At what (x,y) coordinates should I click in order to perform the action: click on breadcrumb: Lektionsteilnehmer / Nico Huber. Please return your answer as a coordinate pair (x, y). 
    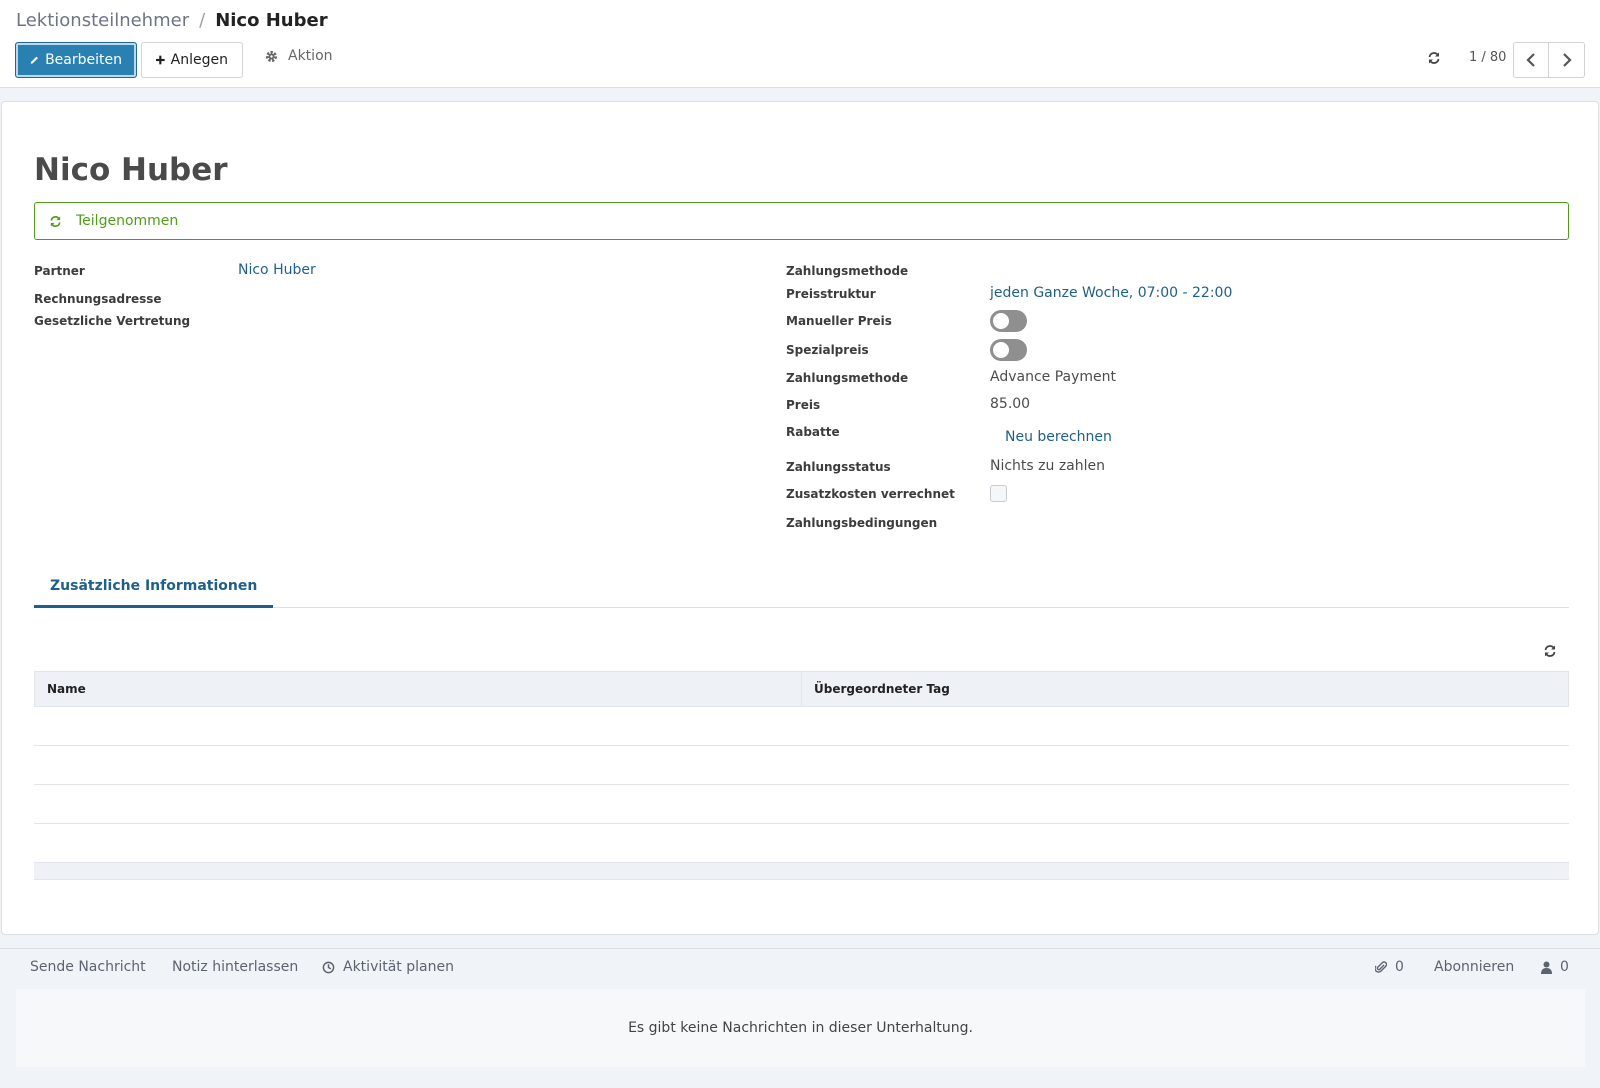
    Looking at the image, I should click on (172, 20).